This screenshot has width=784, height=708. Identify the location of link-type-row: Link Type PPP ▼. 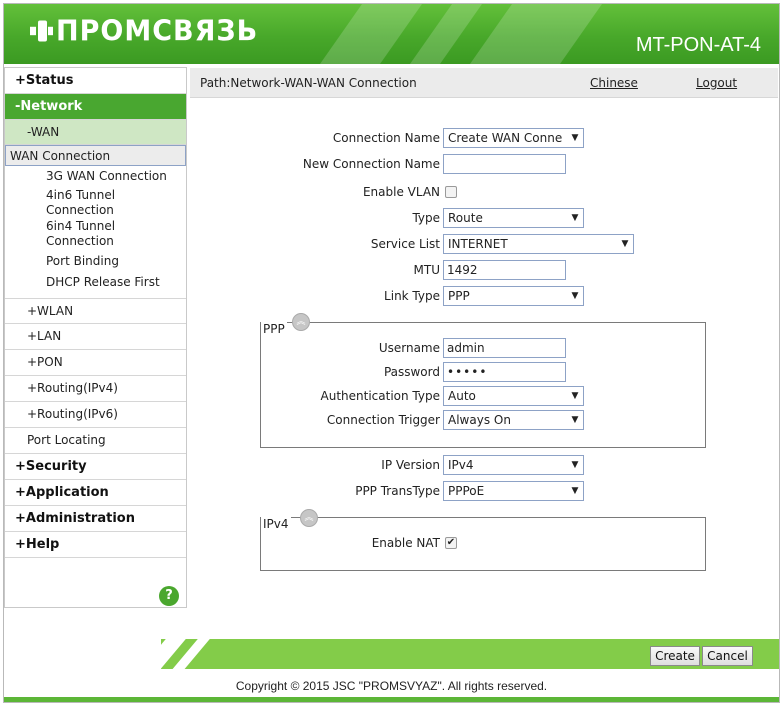
(484, 297).